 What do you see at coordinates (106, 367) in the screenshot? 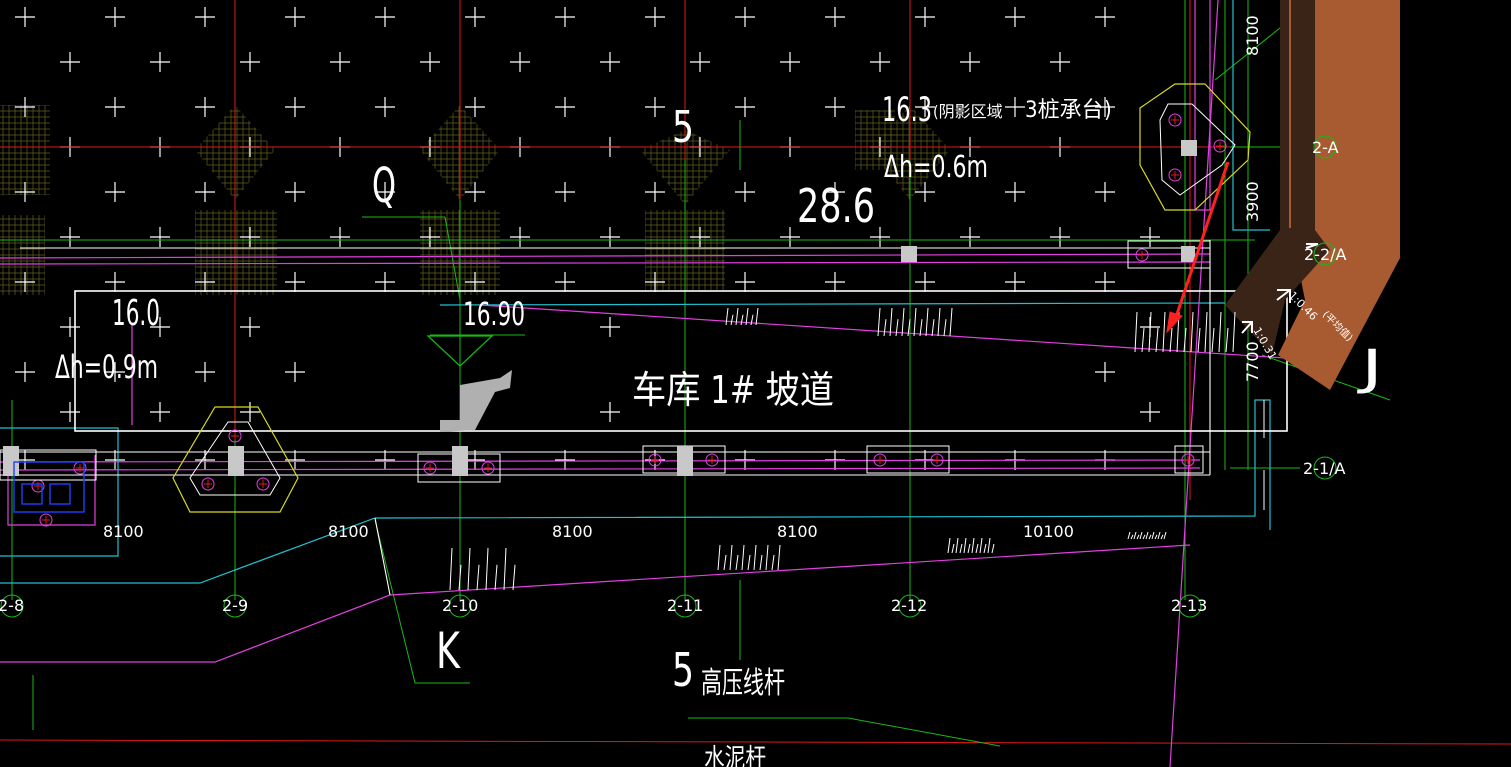
I see `annot-dh-left: Δh=0.9m` at bounding box center [106, 367].